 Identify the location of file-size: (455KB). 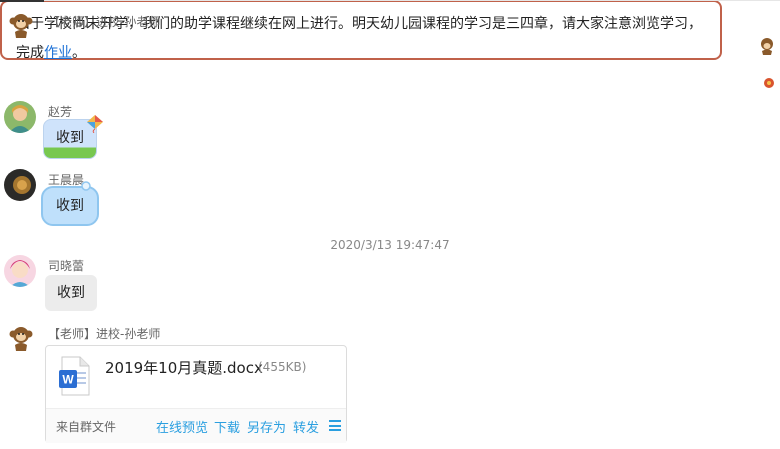
(282, 367).